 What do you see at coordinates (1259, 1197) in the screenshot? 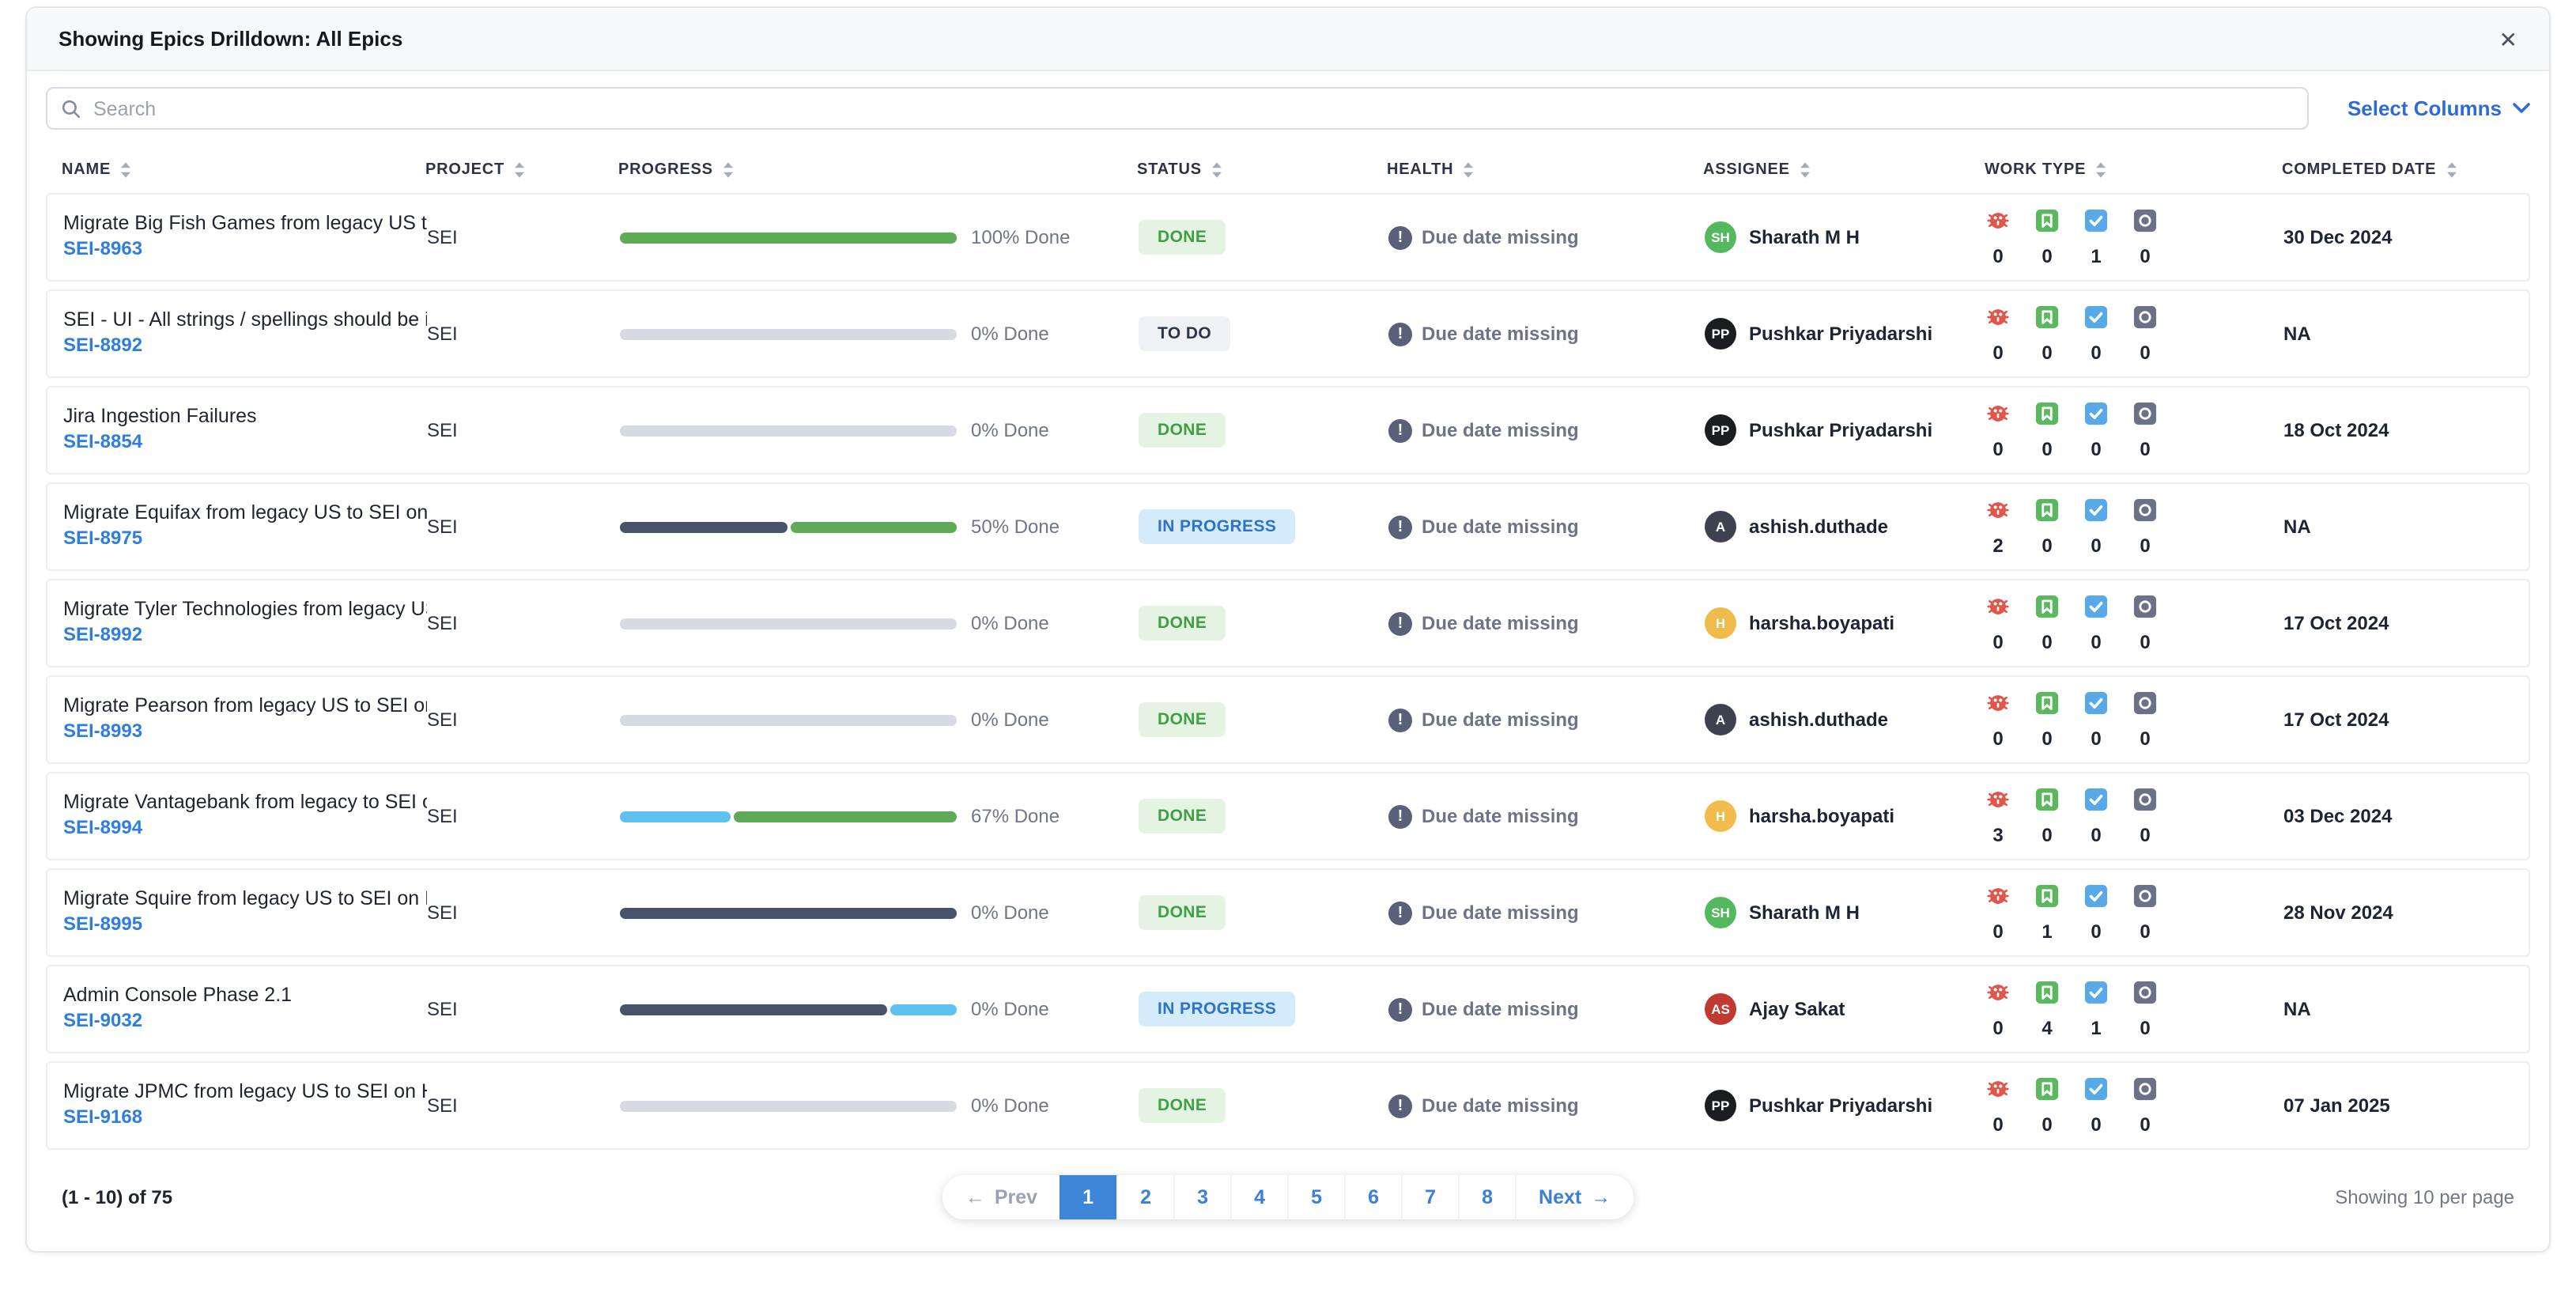
I see `page-button-4: 4` at bounding box center [1259, 1197].